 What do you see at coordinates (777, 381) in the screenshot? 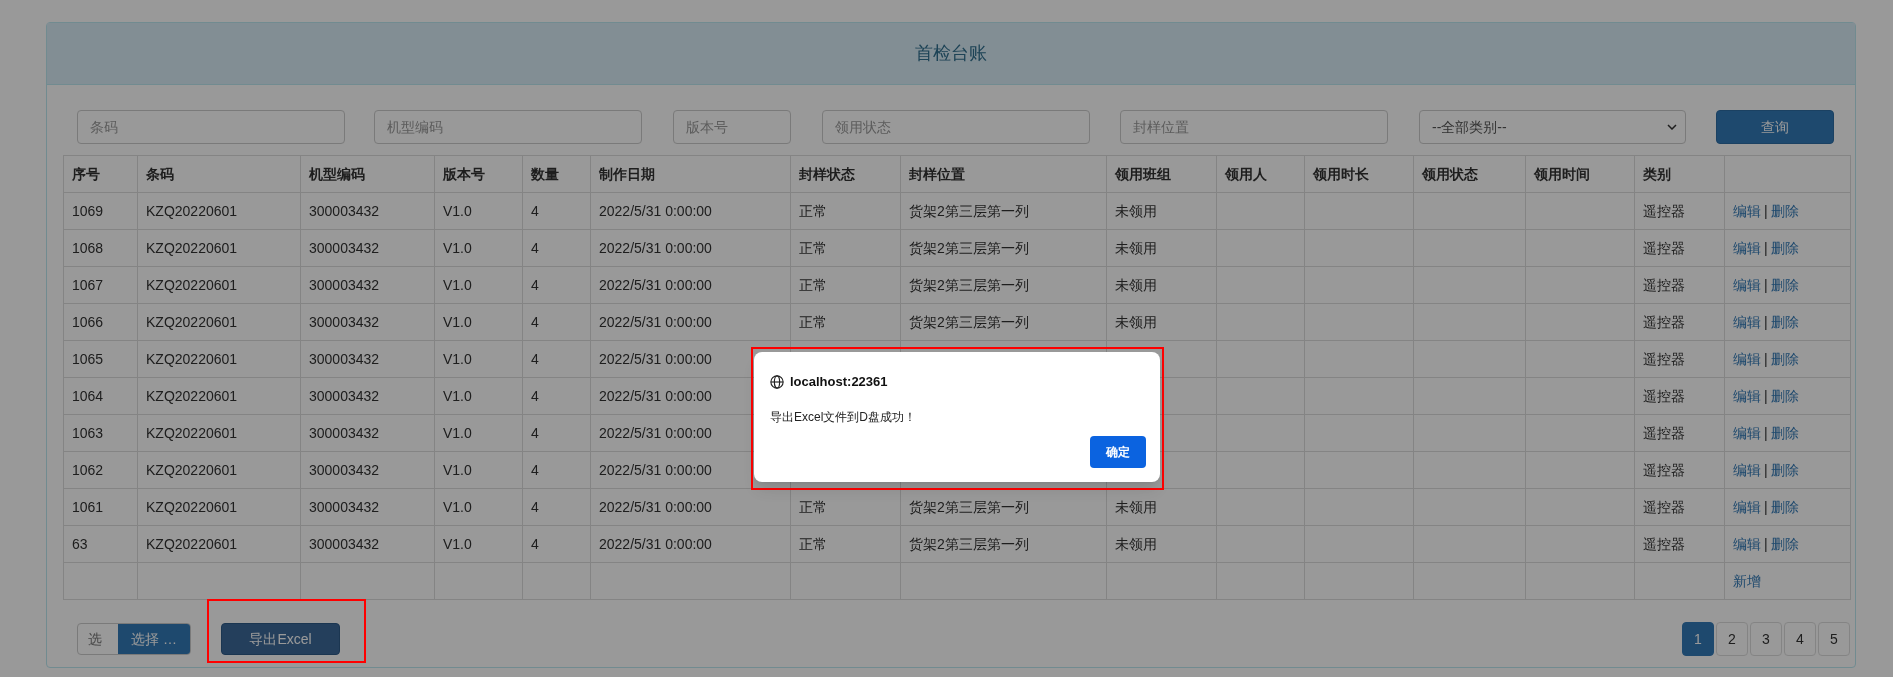
I see `globe-icon` at bounding box center [777, 381].